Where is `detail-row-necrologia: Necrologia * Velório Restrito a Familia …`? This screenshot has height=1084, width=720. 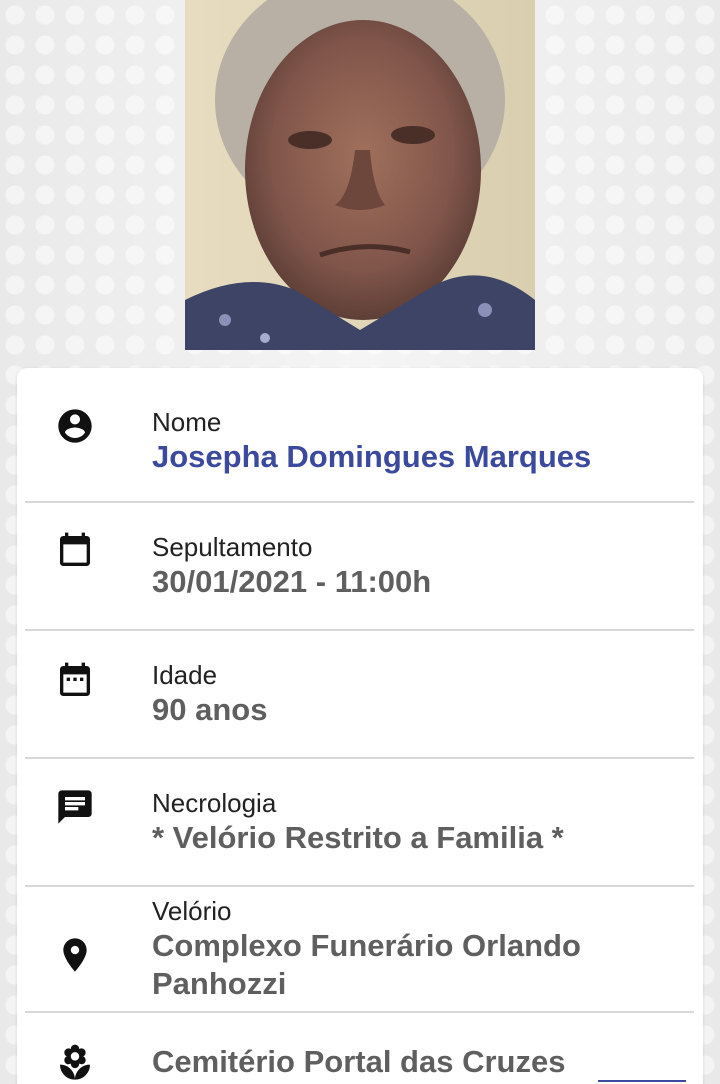
detail-row-necrologia: Necrologia * Velório Restrito a Familia … is located at coordinates (359, 823).